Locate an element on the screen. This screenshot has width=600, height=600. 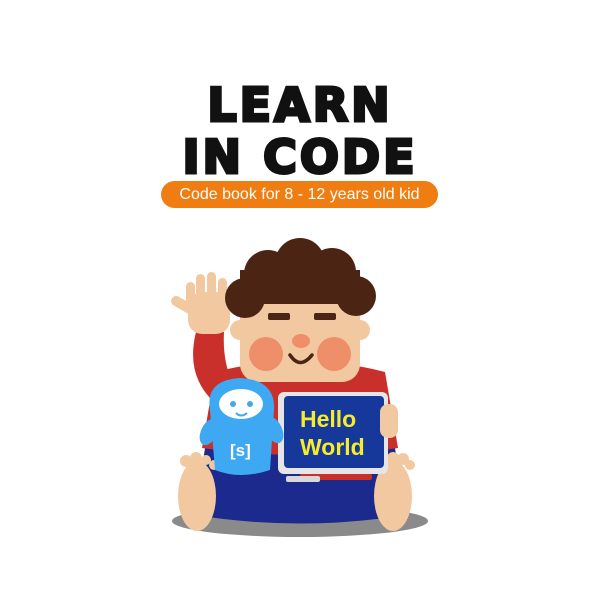
left-eyebrow is located at coordinates (279, 316).